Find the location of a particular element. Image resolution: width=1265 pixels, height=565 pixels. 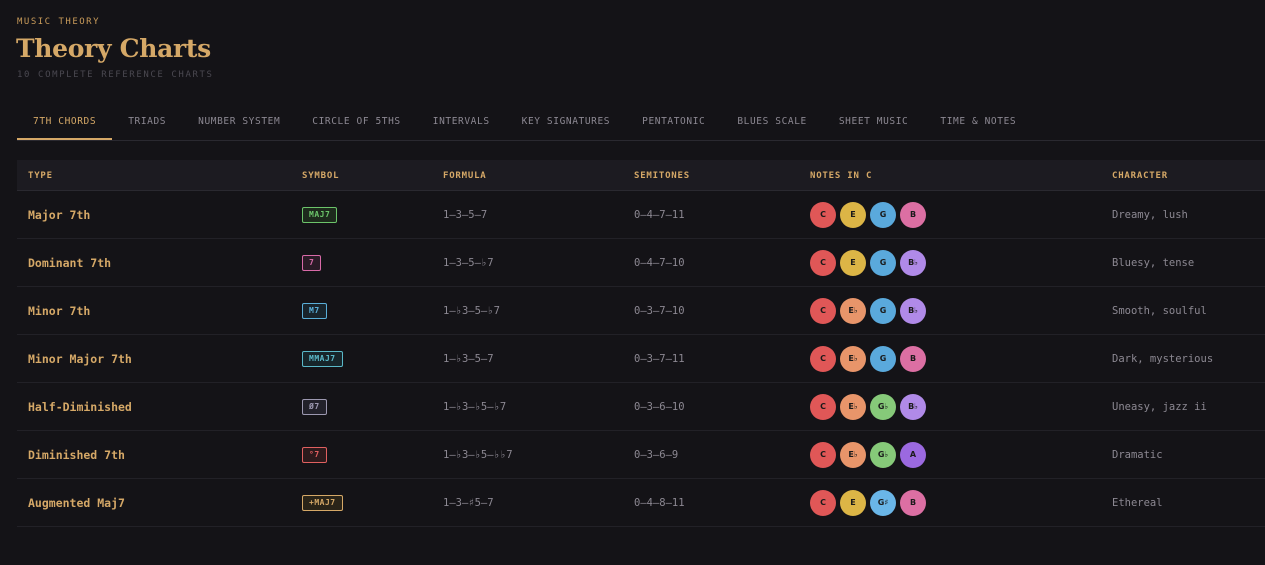

chord-symbol-cell: +MAJ7 is located at coordinates (322, 502).